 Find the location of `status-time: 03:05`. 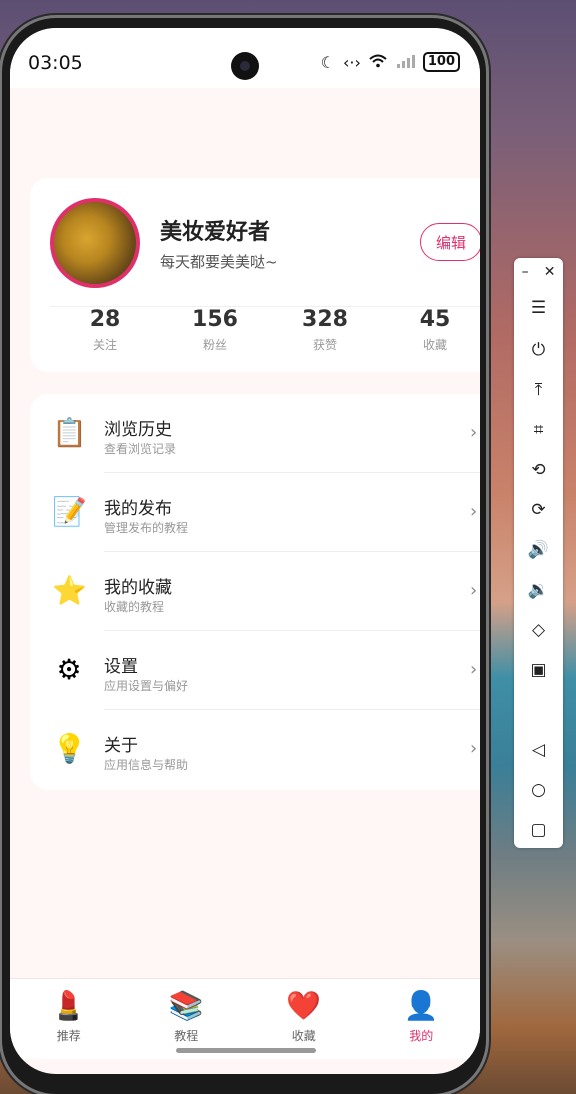

status-time: 03:05 is located at coordinates (55, 63).